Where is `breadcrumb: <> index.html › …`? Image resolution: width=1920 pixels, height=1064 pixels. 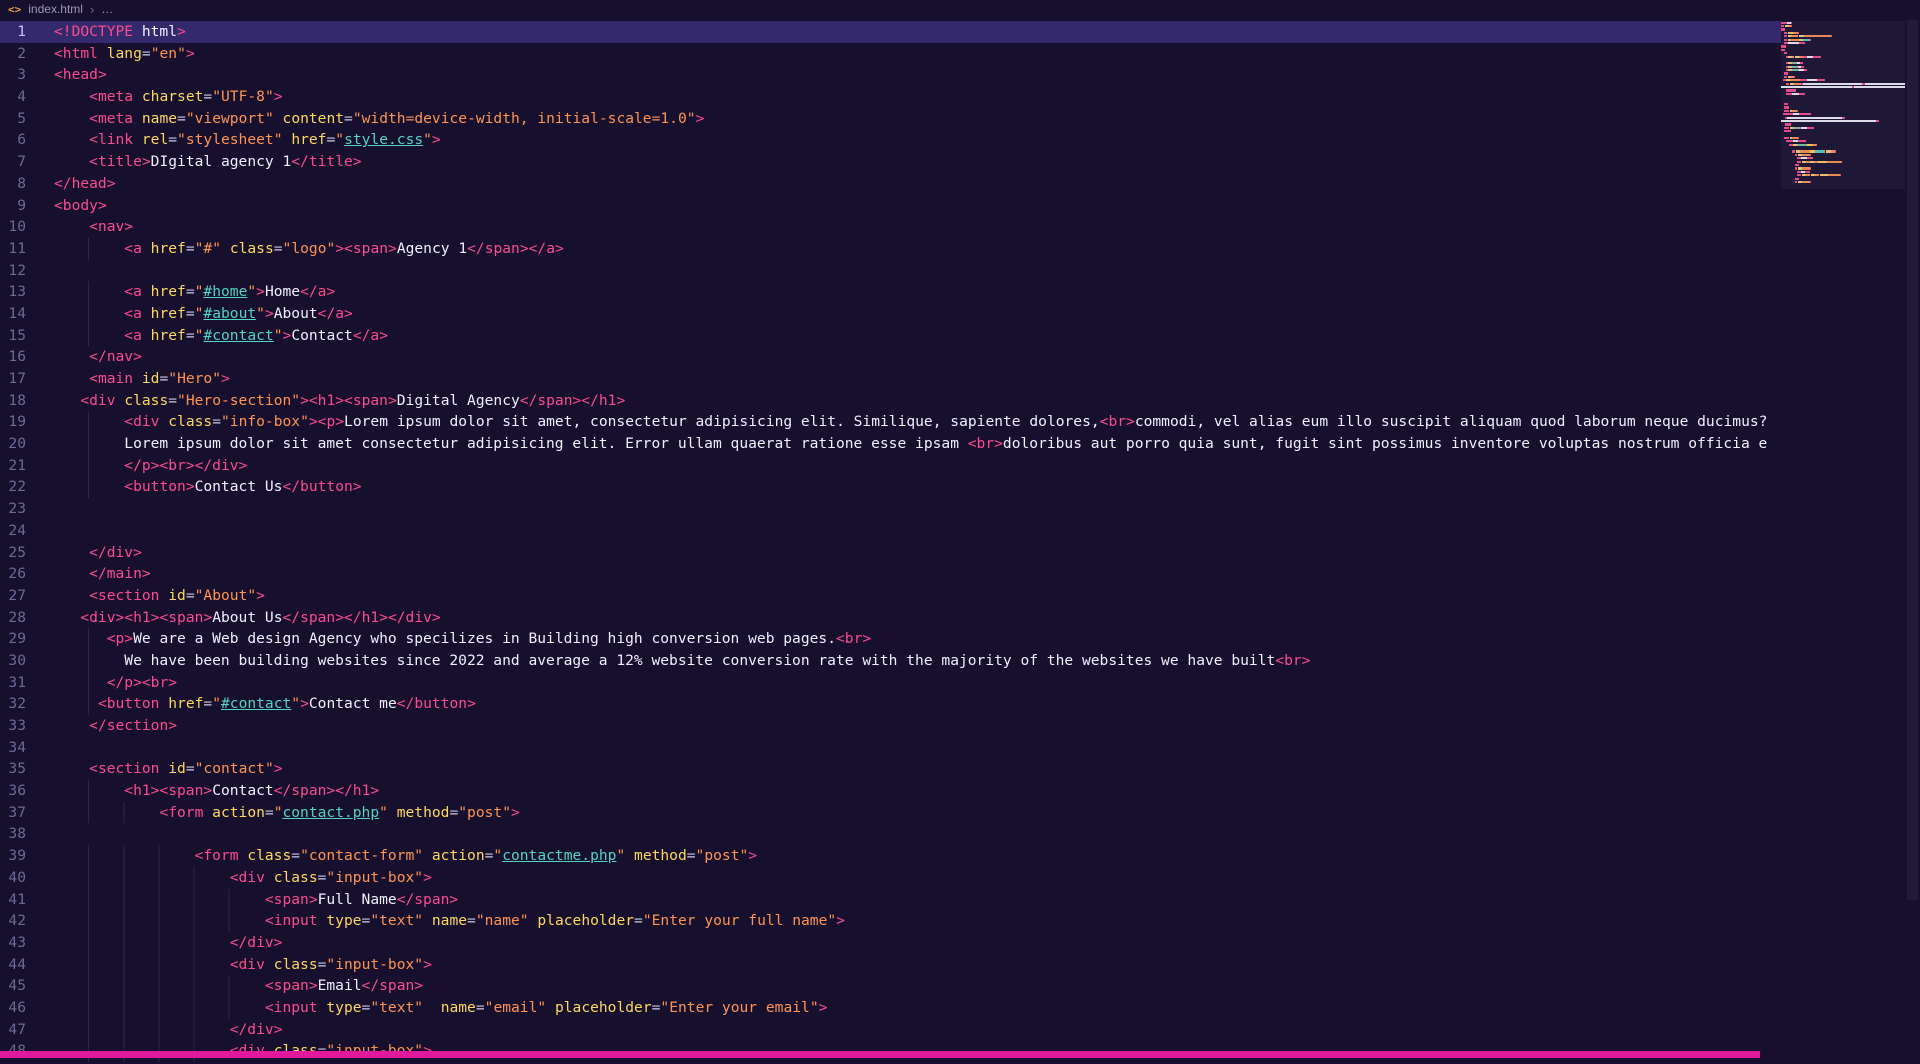 breadcrumb: <> index.html › … is located at coordinates (960, 9).